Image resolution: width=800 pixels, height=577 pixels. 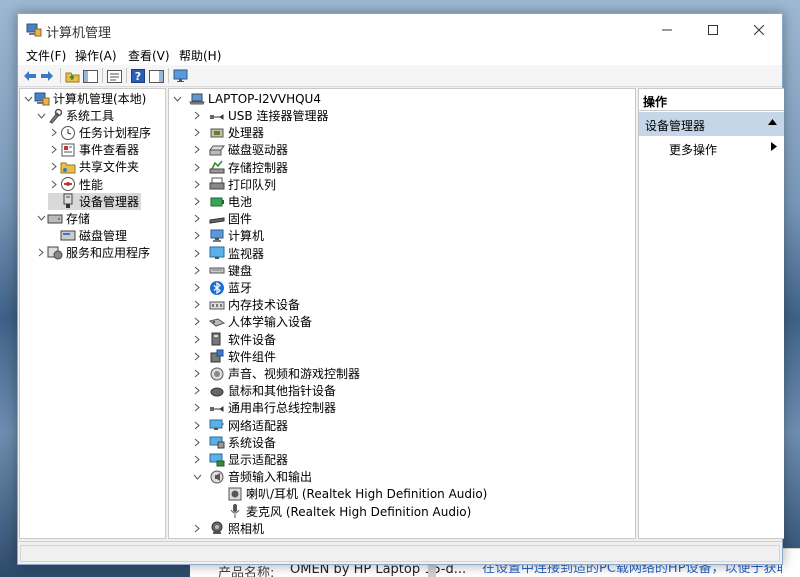 What do you see at coordinates (713, 29) in the screenshot?
I see `maximize-button` at bounding box center [713, 29].